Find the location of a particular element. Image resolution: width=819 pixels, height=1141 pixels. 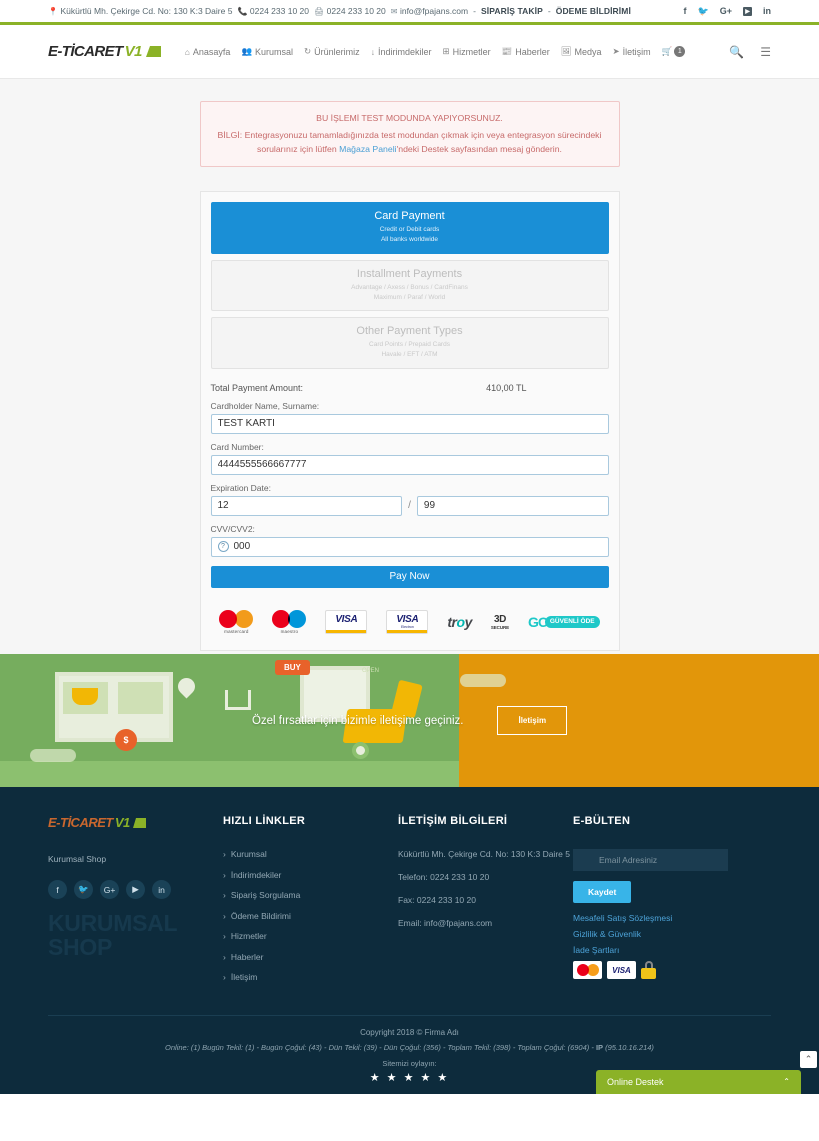

nav-item-haberler: 📰 Haberler is located at coordinates (526, 51).